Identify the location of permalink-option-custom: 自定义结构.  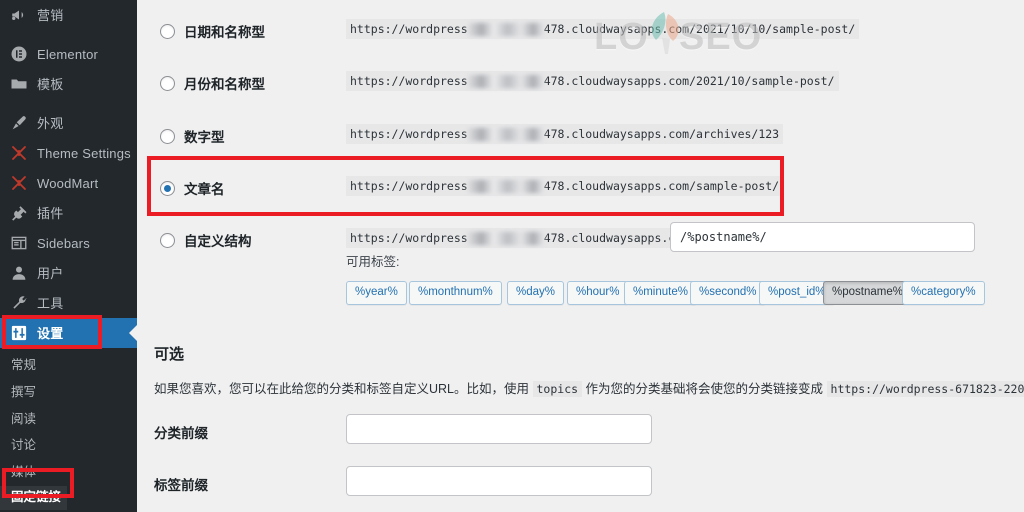
(206, 240).